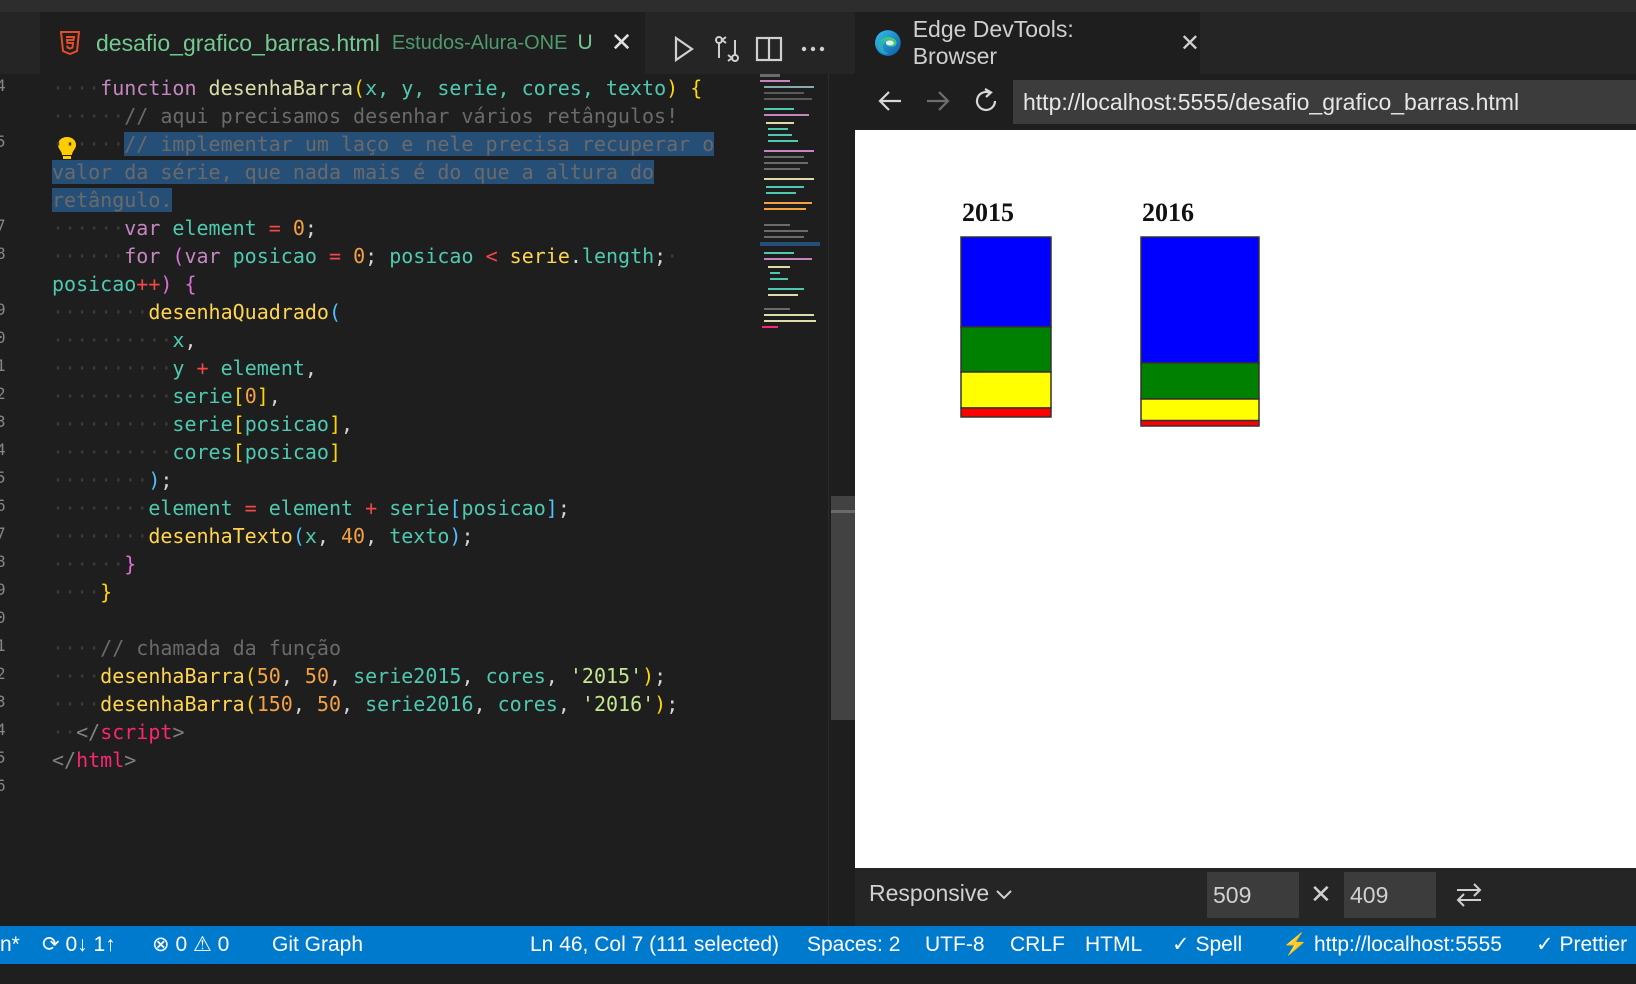 This screenshot has height=984, width=1636. I want to click on stacked-bar-chart: 2015 2016, so click(1110, 312).